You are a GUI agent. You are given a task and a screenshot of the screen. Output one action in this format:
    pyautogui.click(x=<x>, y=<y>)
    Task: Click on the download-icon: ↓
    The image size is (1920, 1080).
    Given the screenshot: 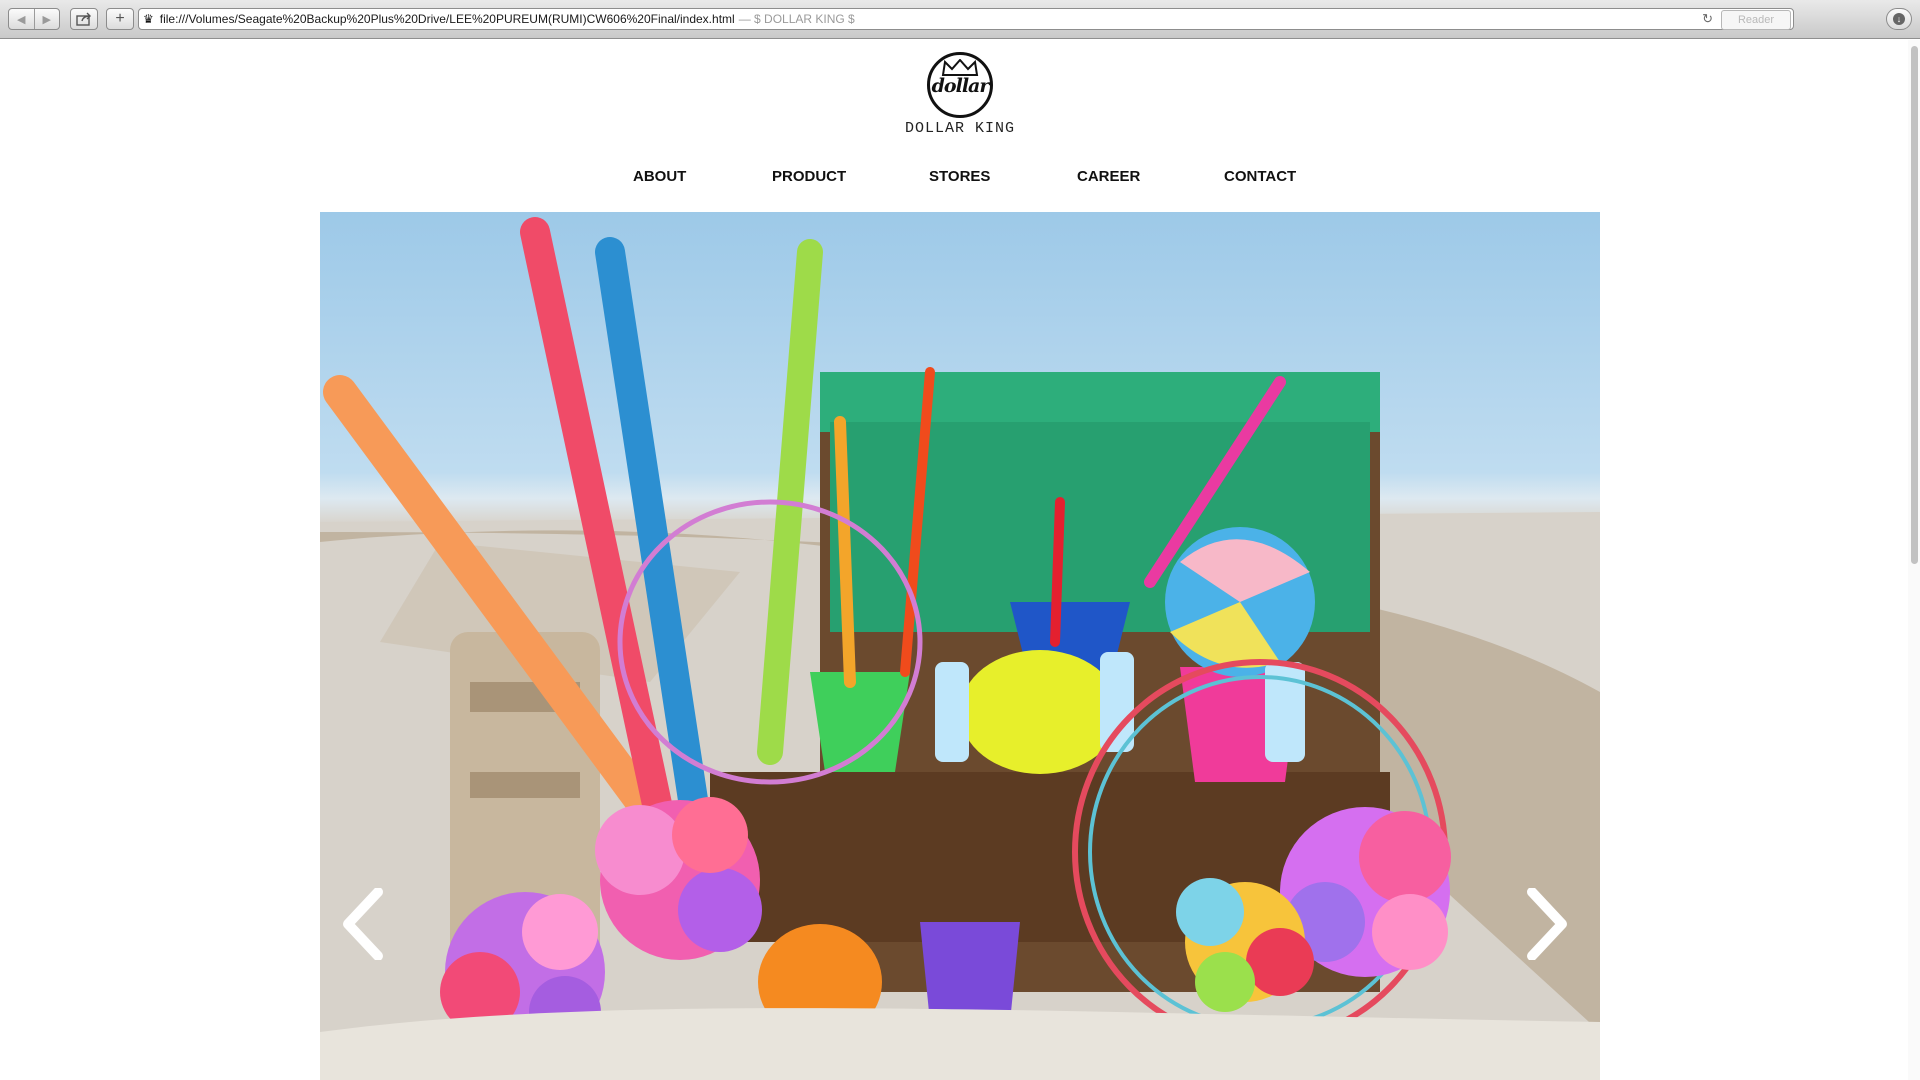 What is the action you would take?
    pyautogui.click(x=1899, y=19)
    